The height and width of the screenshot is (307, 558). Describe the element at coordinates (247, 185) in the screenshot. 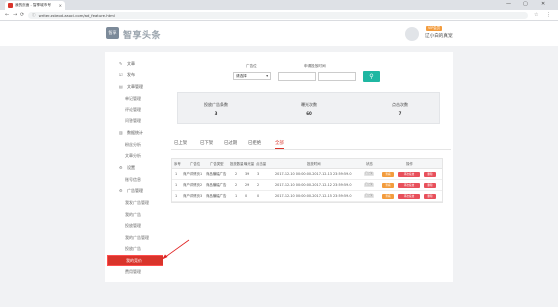

I see `table-cell-views: 29` at that location.